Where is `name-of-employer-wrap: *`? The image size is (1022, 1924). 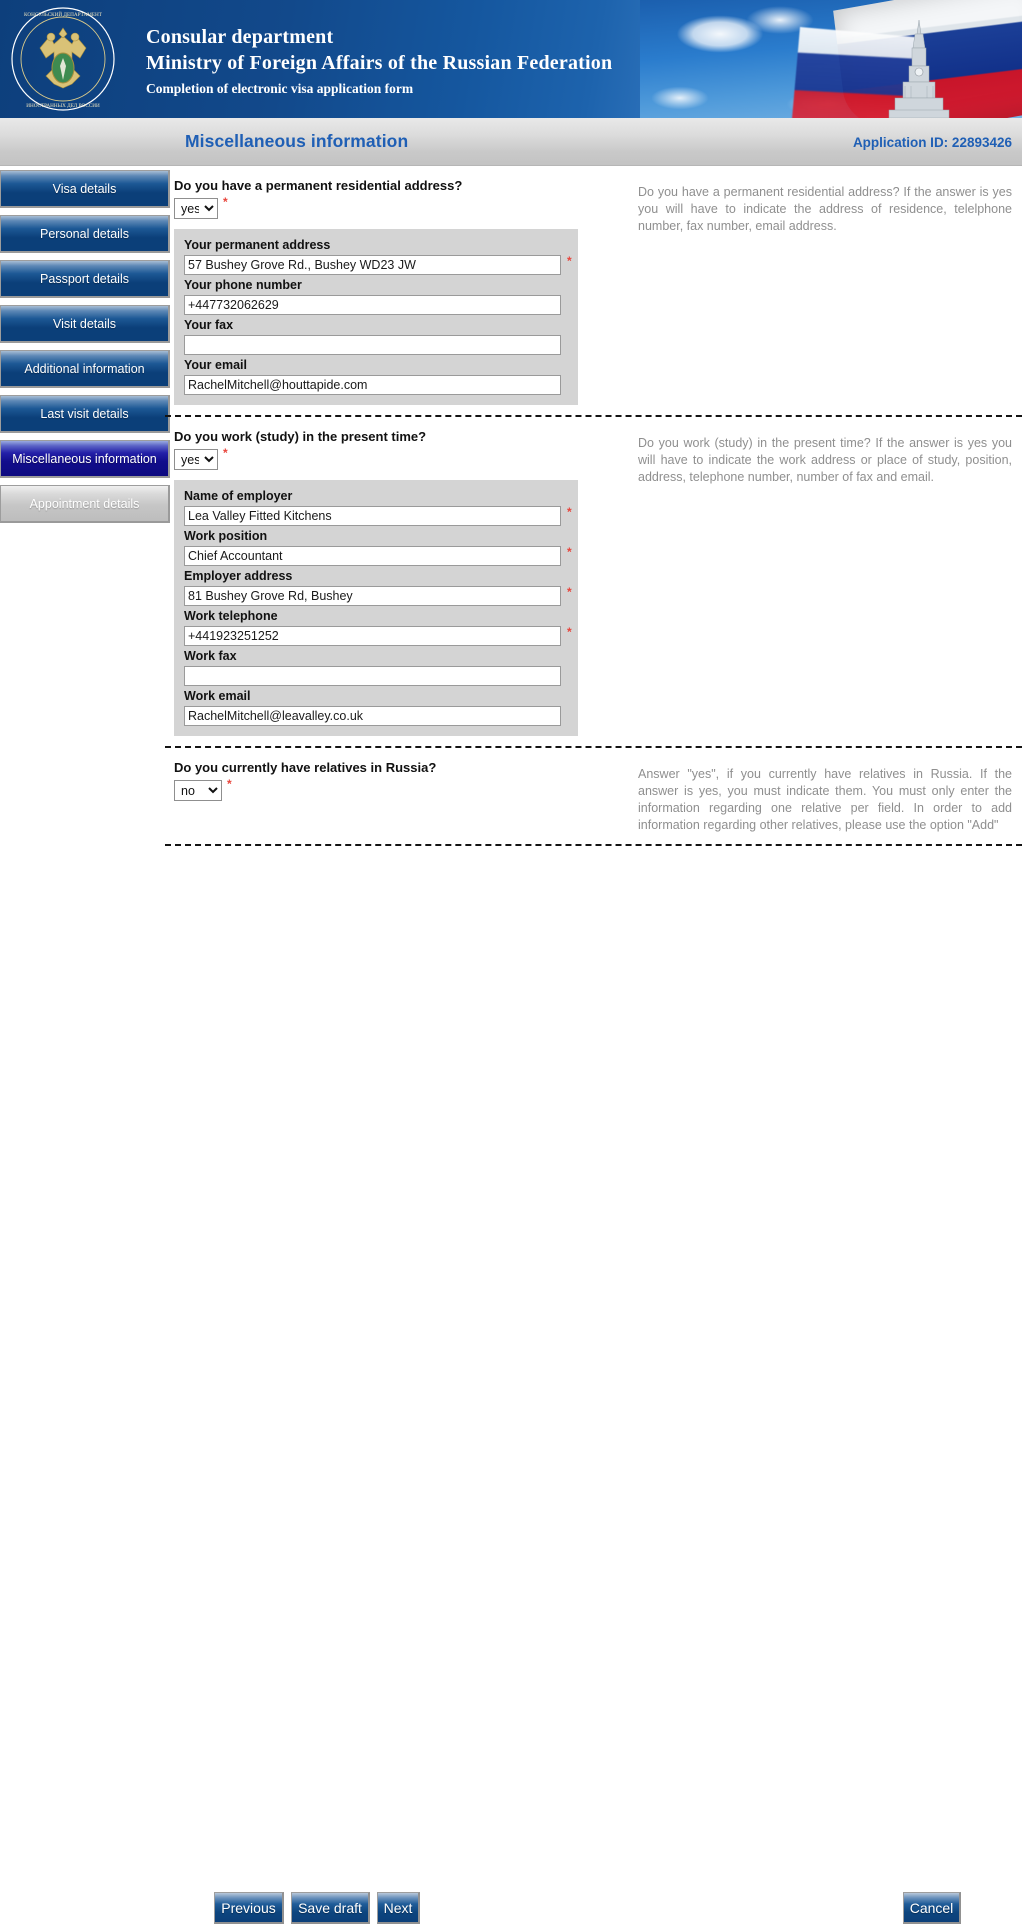 name-of-employer-wrap: * is located at coordinates (378, 515).